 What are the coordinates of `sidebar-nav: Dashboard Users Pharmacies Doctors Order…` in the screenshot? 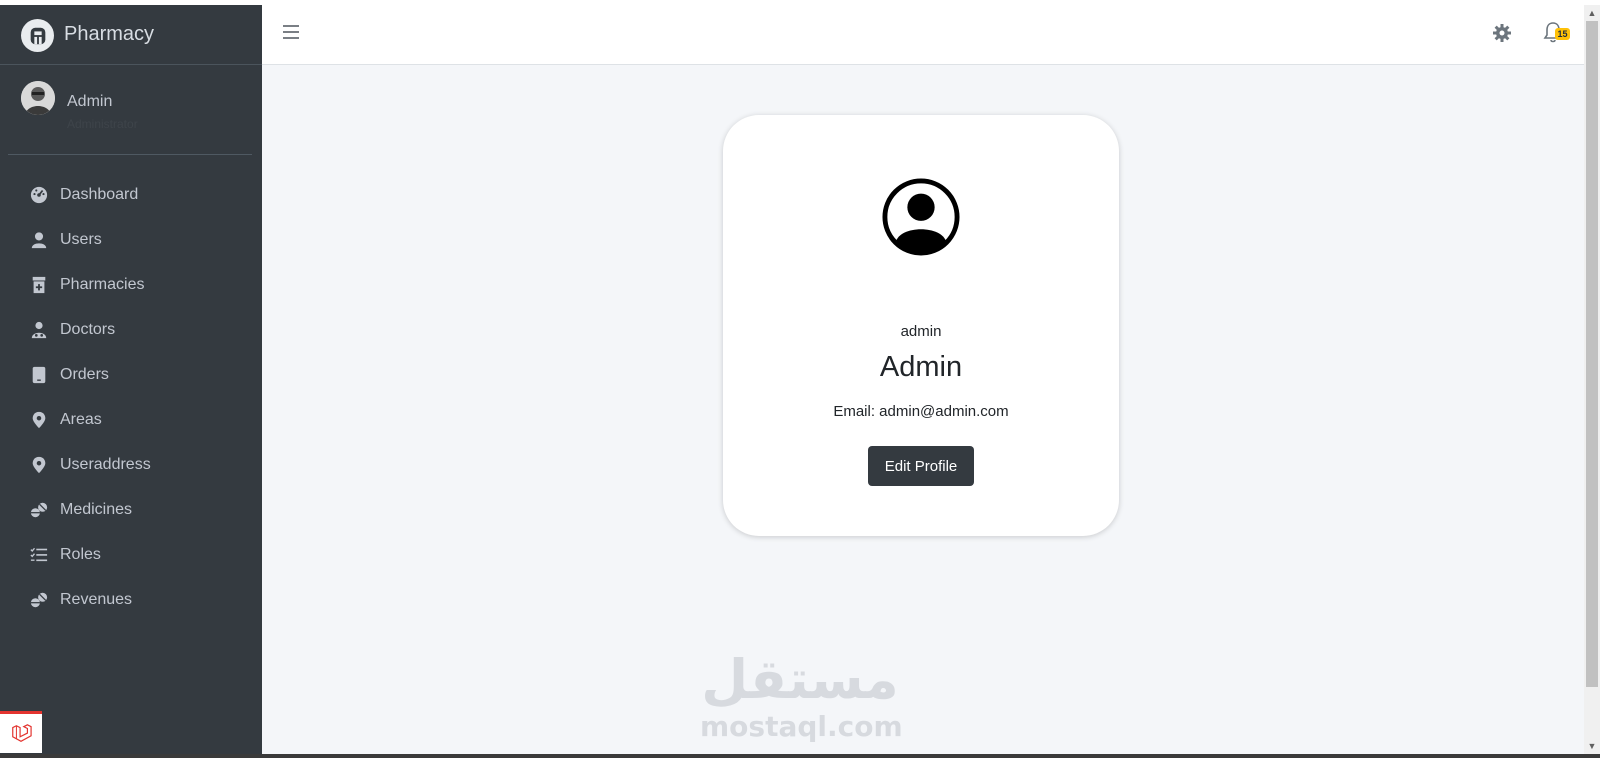 It's located at (131, 397).